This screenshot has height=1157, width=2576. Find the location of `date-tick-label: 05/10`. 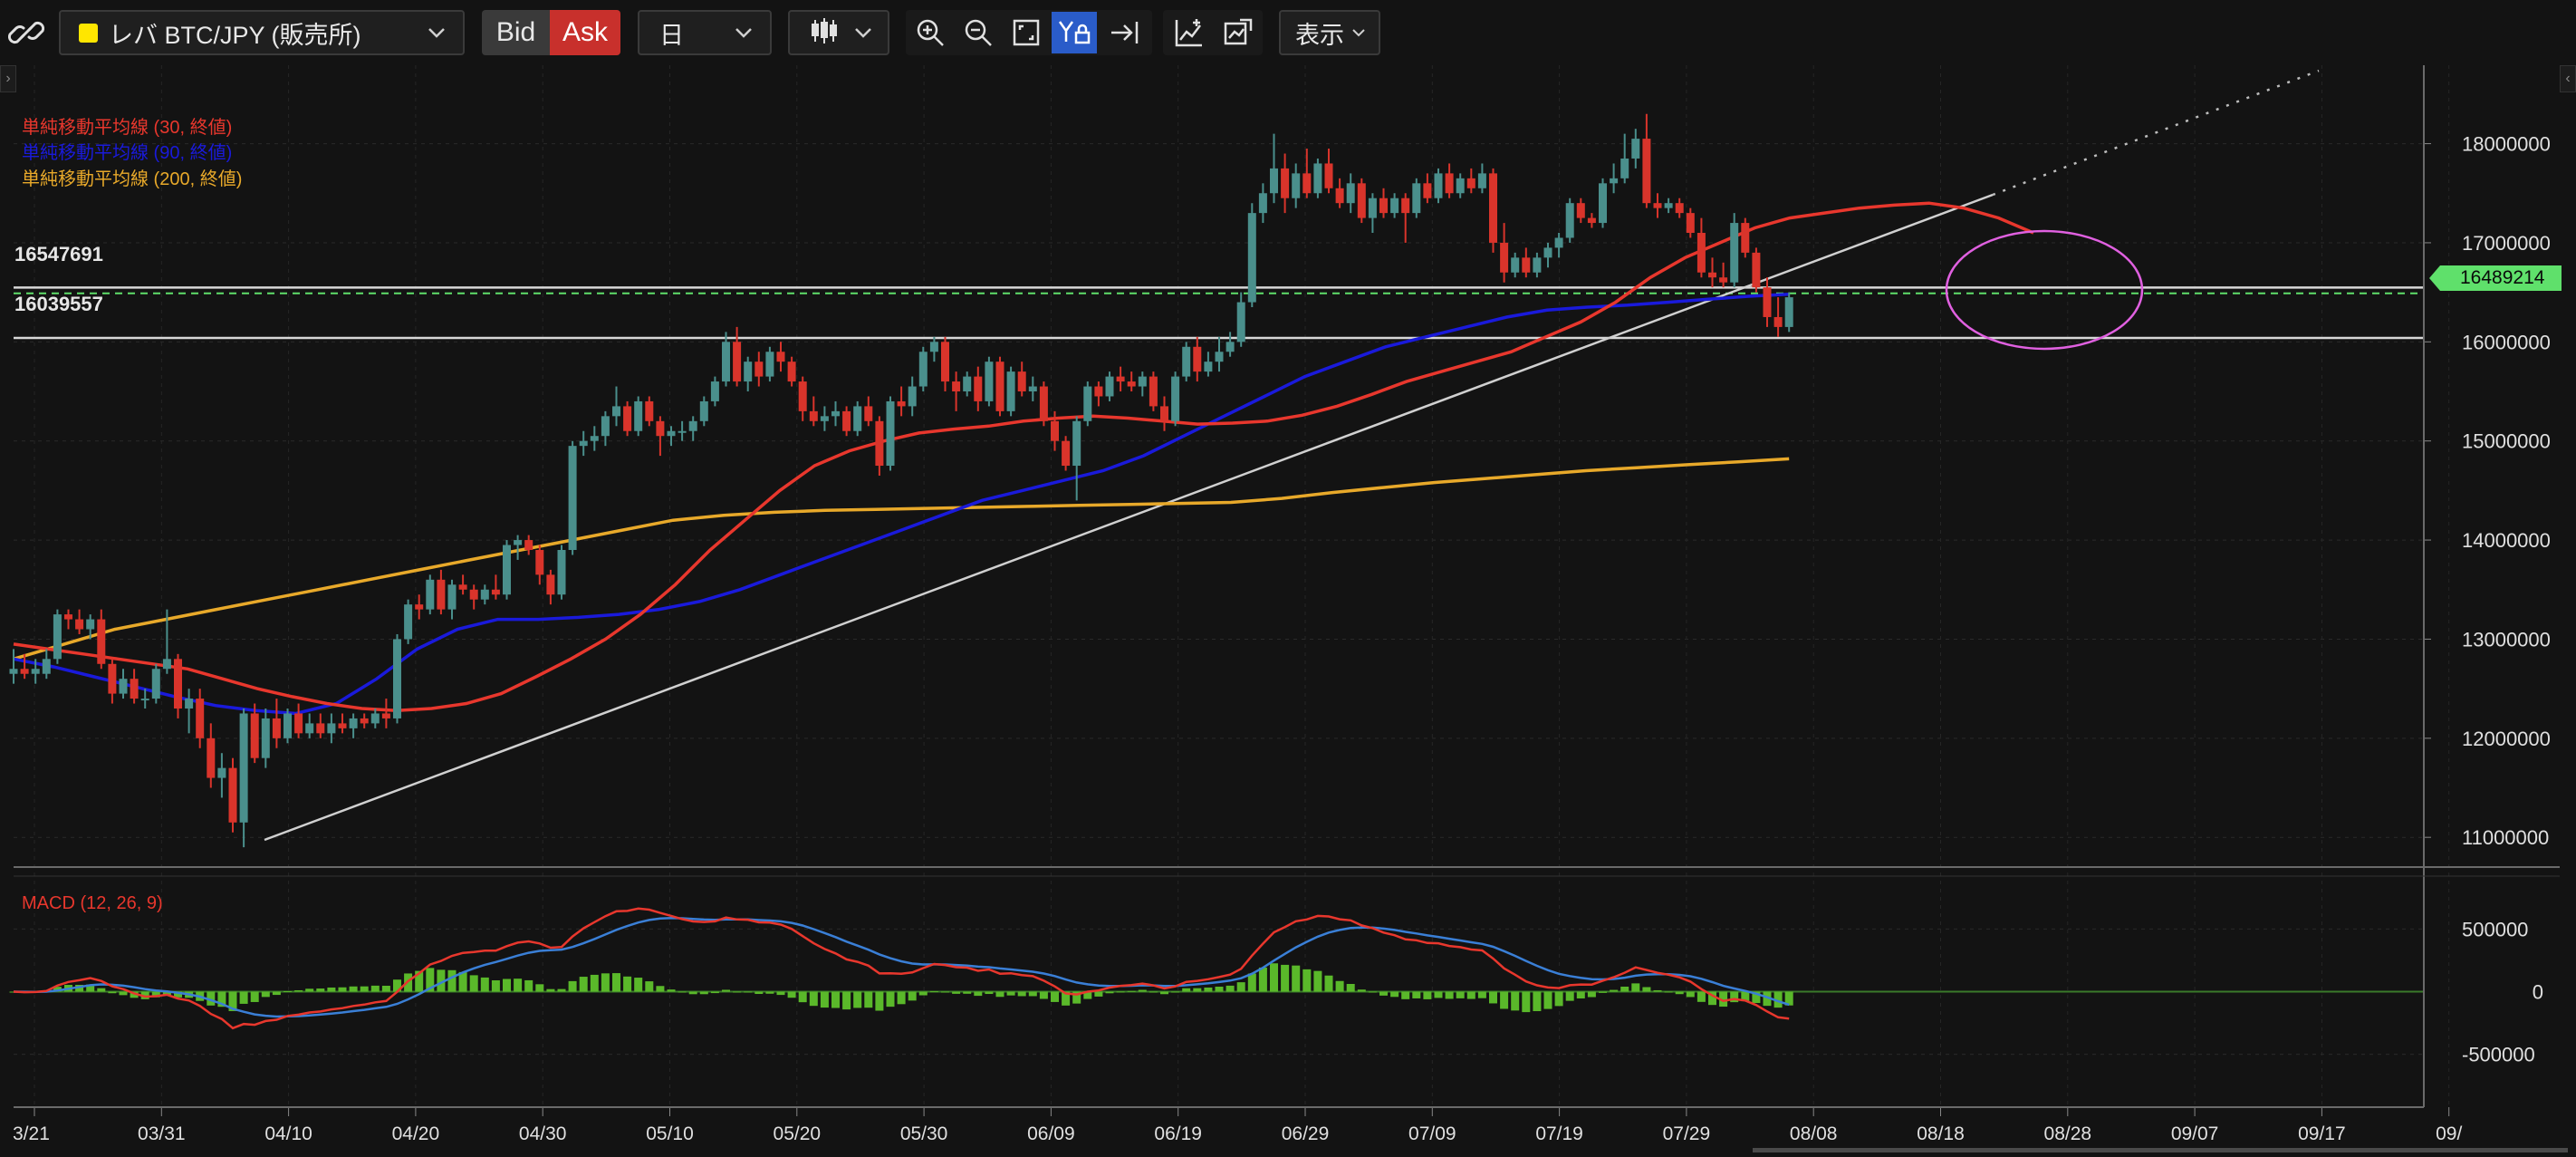

date-tick-label: 05/10 is located at coordinates (670, 1133).